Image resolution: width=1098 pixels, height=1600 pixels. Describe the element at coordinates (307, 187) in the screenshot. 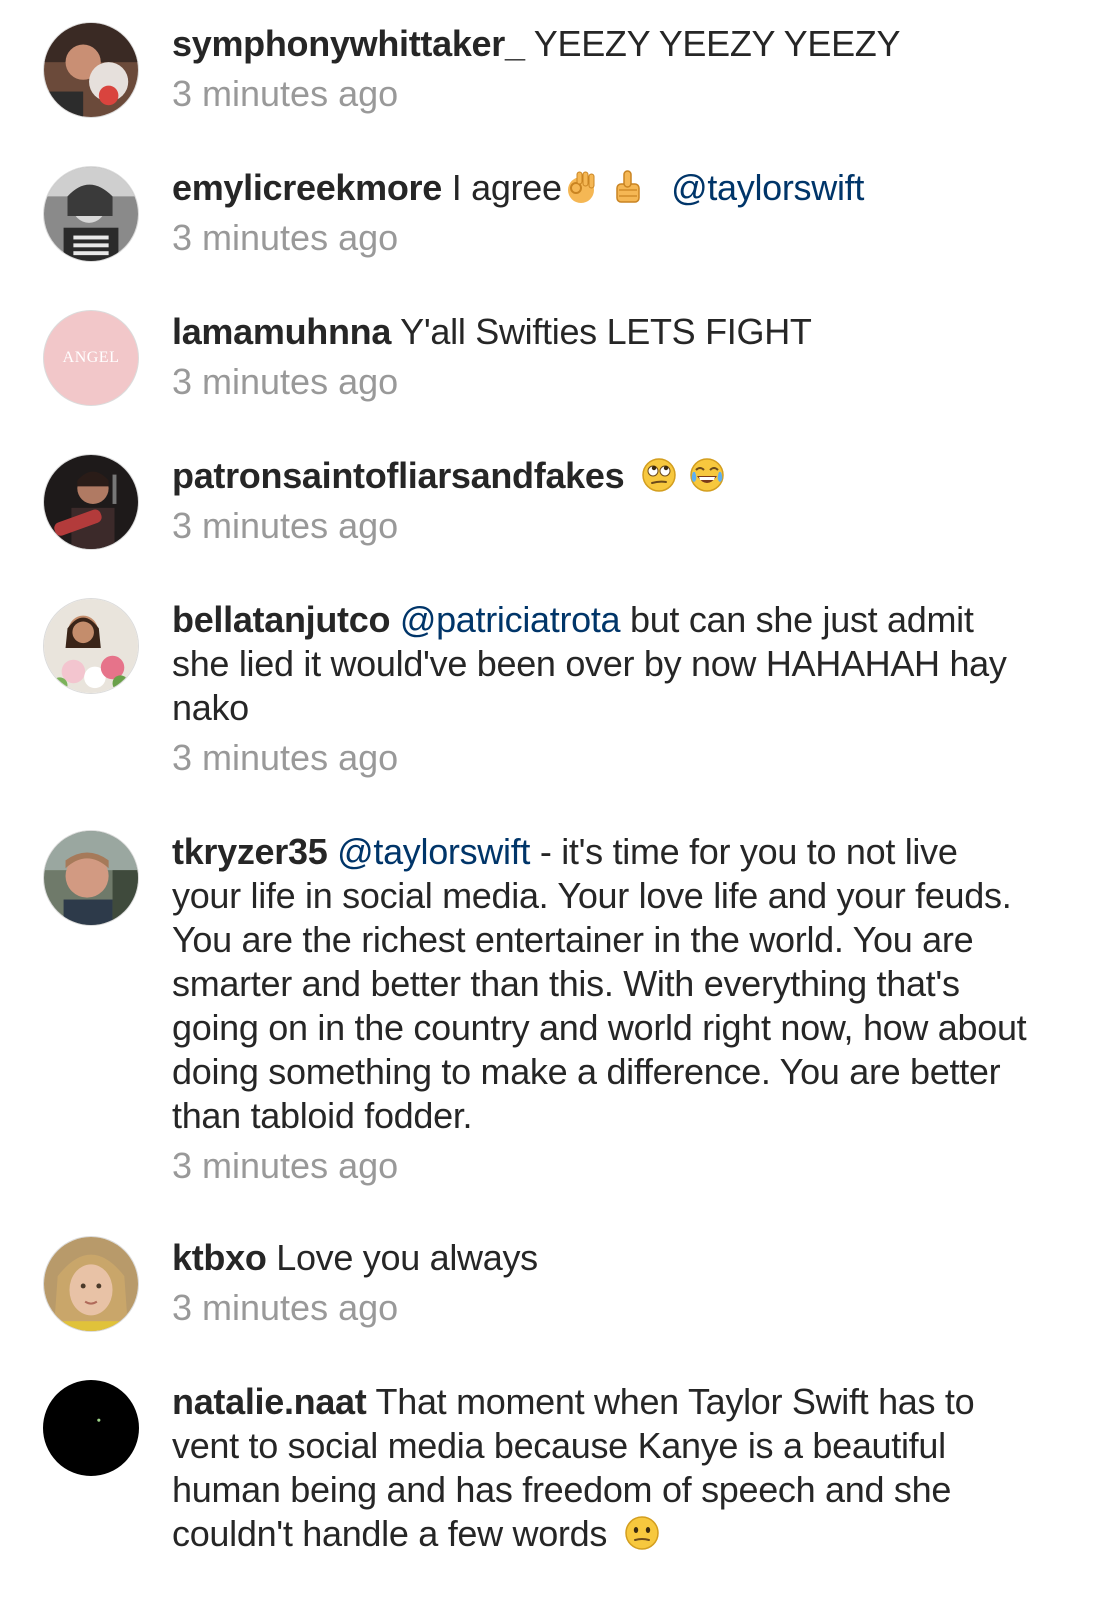

I see `comment-username: emylicreekmore` at that location.